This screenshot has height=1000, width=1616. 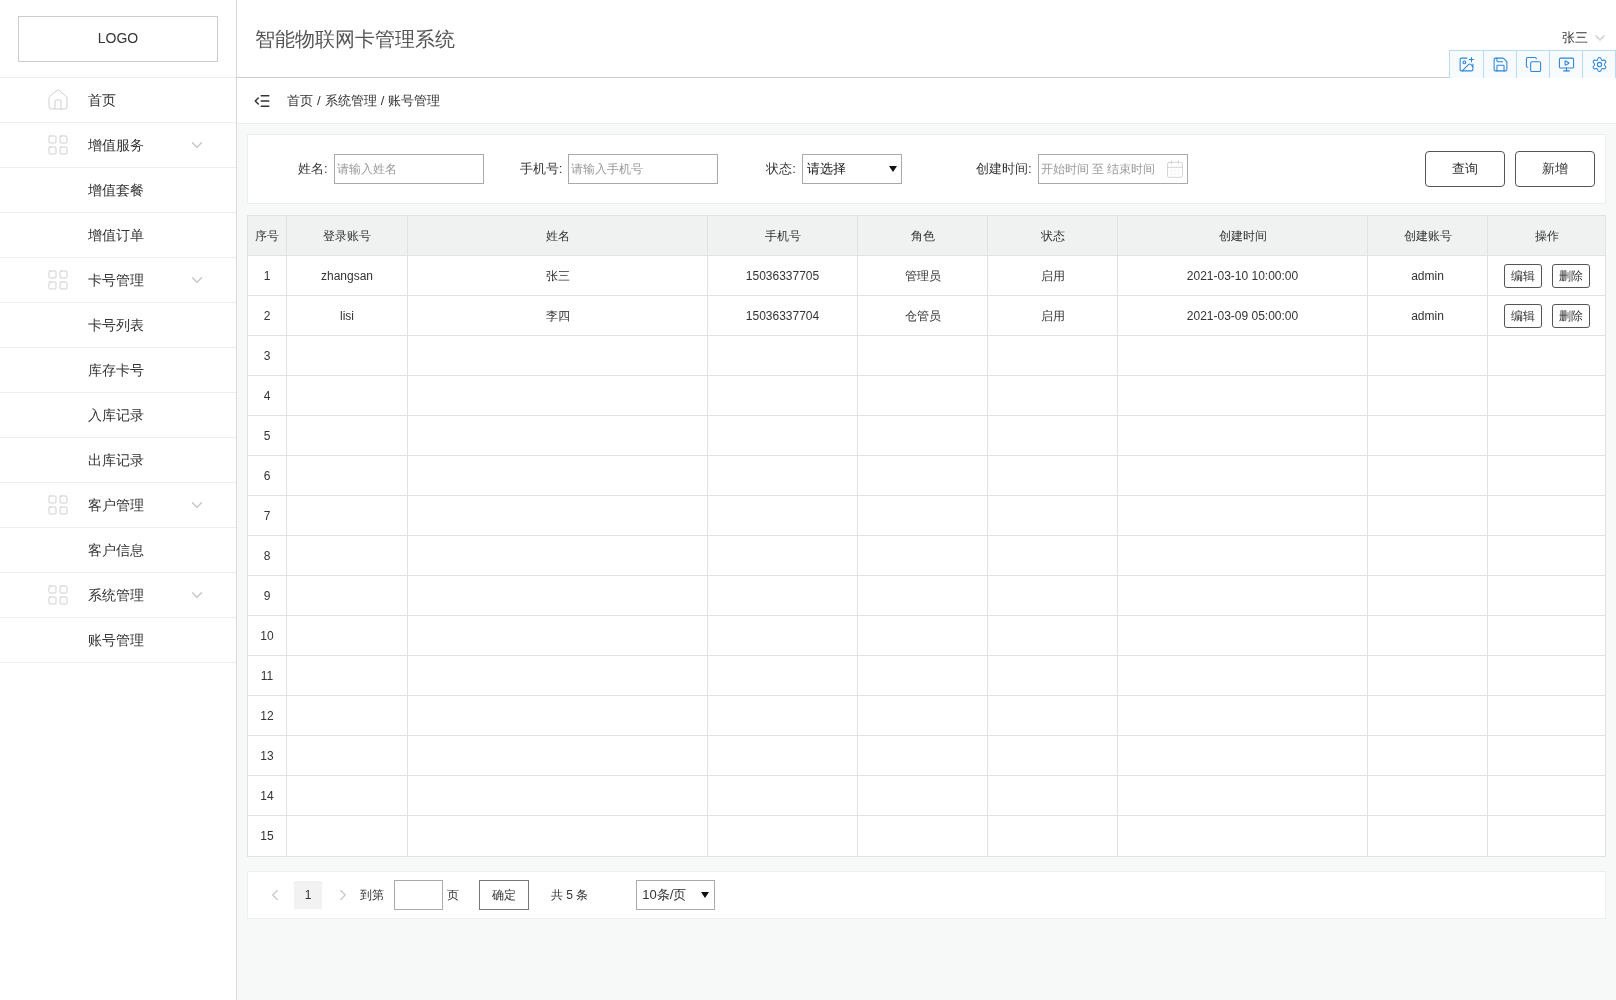 I want to click on sidebar-subitem: 入库记录, so click(x=118, y=415).